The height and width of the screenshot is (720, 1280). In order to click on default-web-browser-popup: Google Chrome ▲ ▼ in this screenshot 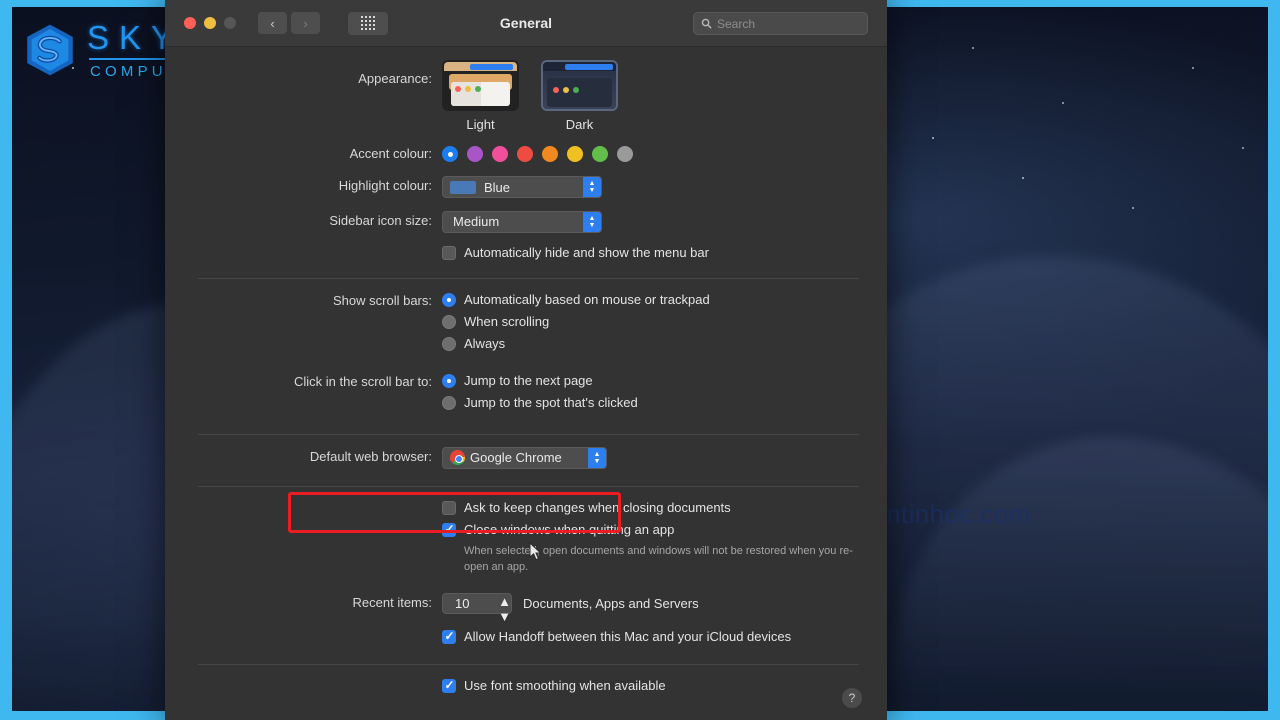, I will do `click(524, 457)`.